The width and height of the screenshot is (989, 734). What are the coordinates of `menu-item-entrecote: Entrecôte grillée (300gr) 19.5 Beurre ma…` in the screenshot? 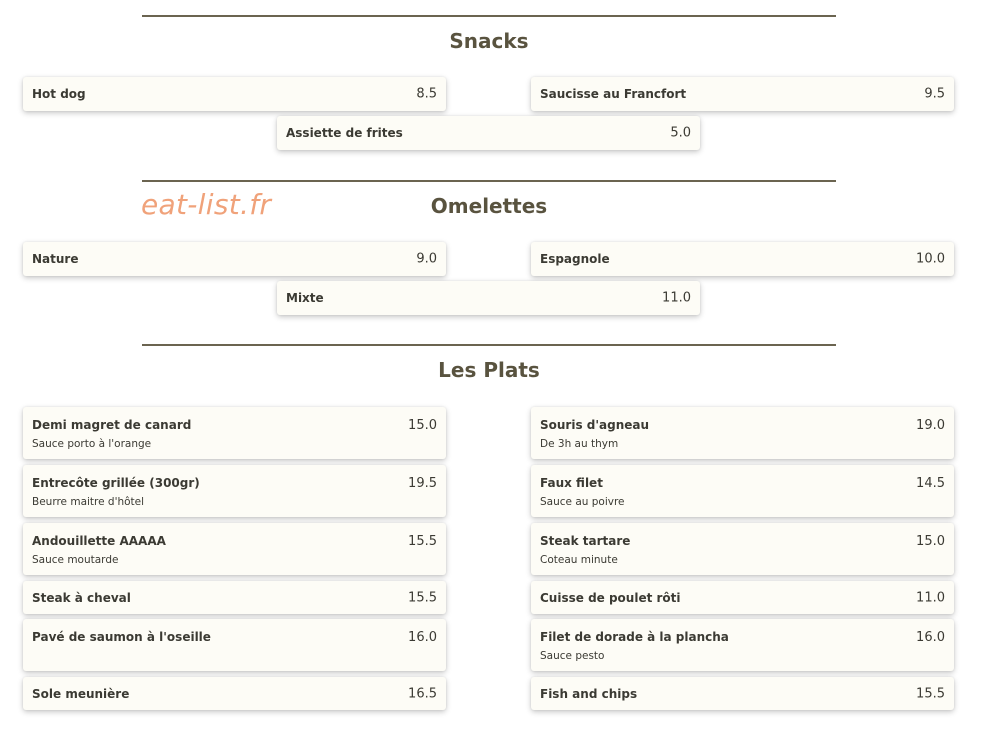 It's located at (234, 491).